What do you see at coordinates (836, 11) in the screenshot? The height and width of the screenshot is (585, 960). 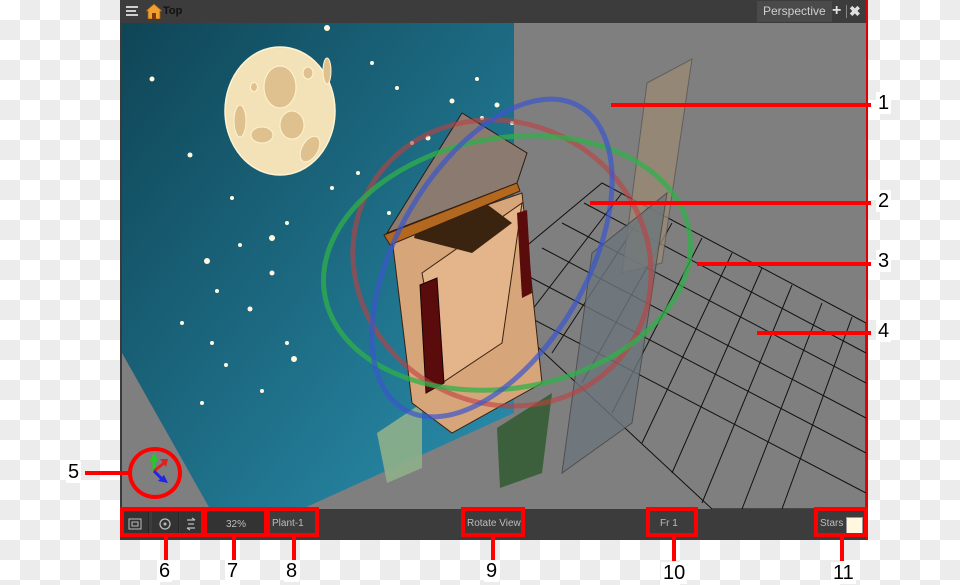 I see `plus-icon: +` at bounding box center [836, 11].